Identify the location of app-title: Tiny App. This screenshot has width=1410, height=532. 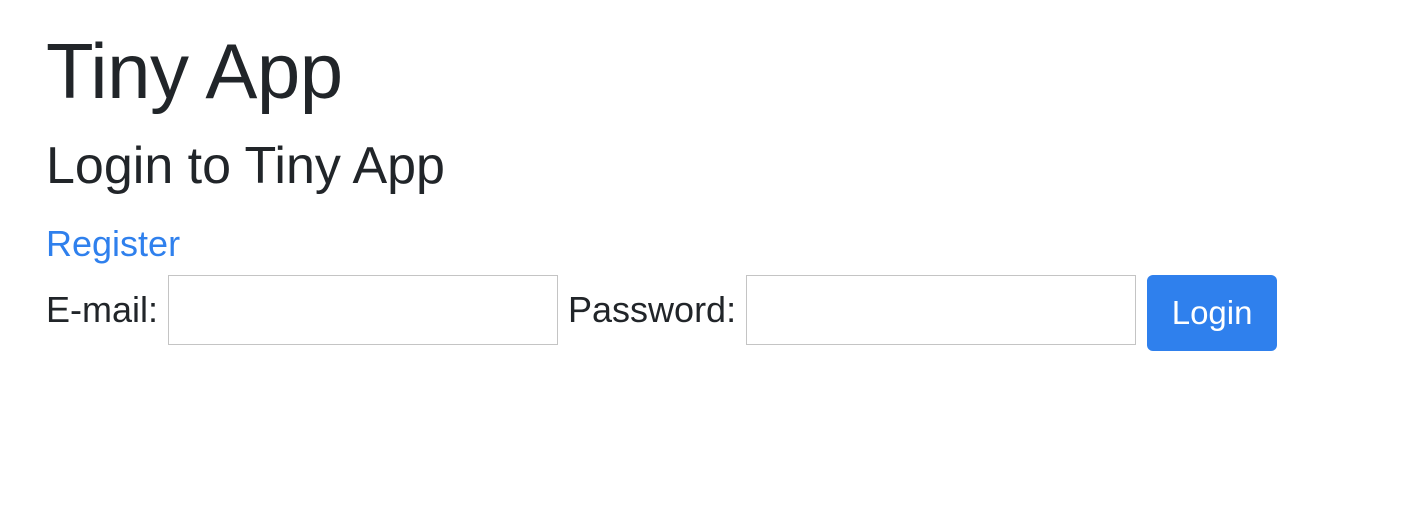
(194, 71).